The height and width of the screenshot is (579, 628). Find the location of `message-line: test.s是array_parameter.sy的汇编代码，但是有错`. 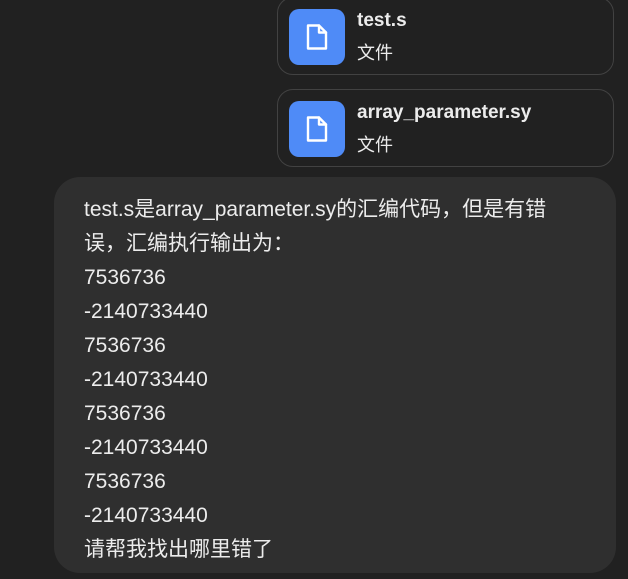

message-line: test.s是array_parameter.sy的汇编代码，但是有错 is located at coordinates (315, 209).